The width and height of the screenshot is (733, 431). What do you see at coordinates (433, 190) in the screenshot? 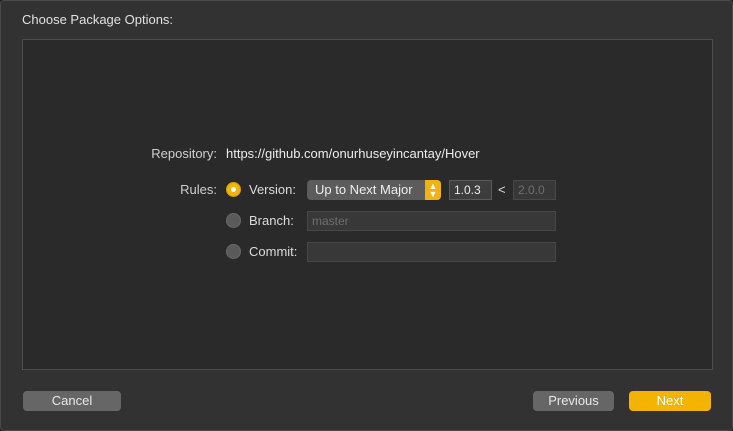
I see `chevron-up-down-icon: ▲ ▼` at bounding box center [433, 190].